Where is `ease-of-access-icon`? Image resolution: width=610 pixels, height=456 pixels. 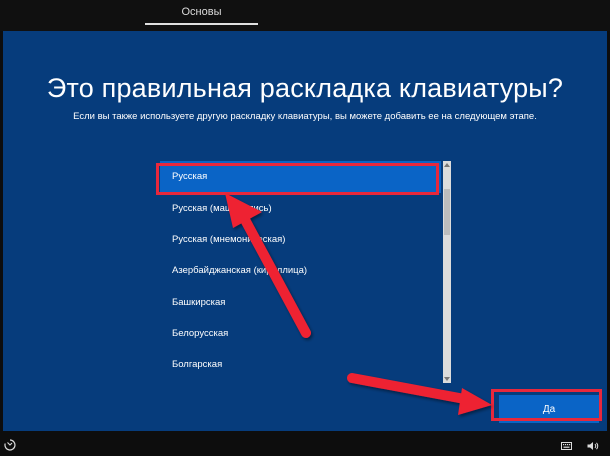 ease-of-access-icon is located at coordinates (10, 445).